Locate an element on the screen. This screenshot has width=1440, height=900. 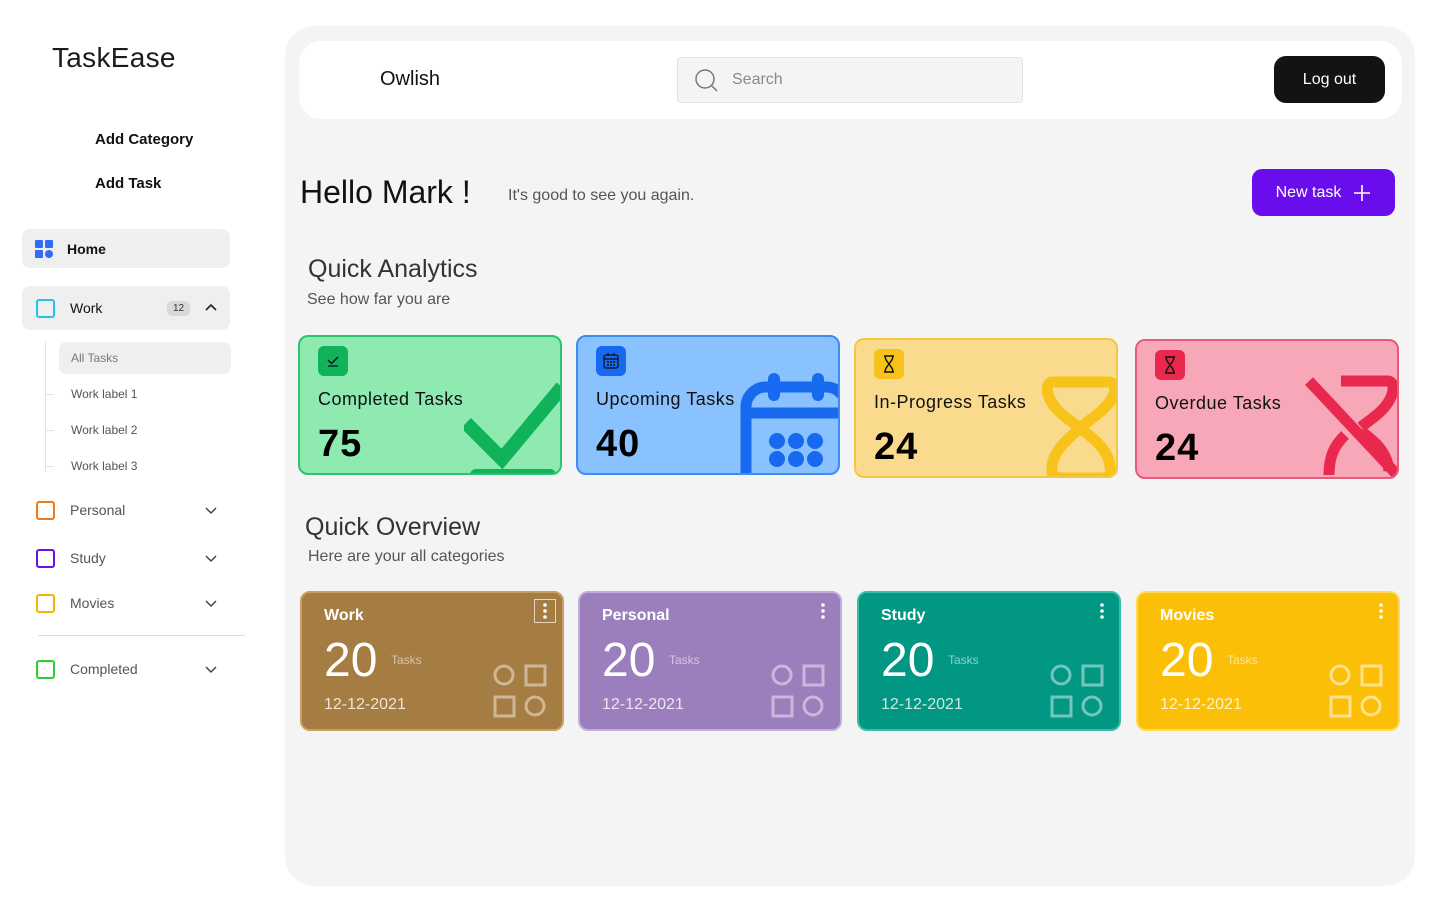
search-box is located at coordinates (850, 80).